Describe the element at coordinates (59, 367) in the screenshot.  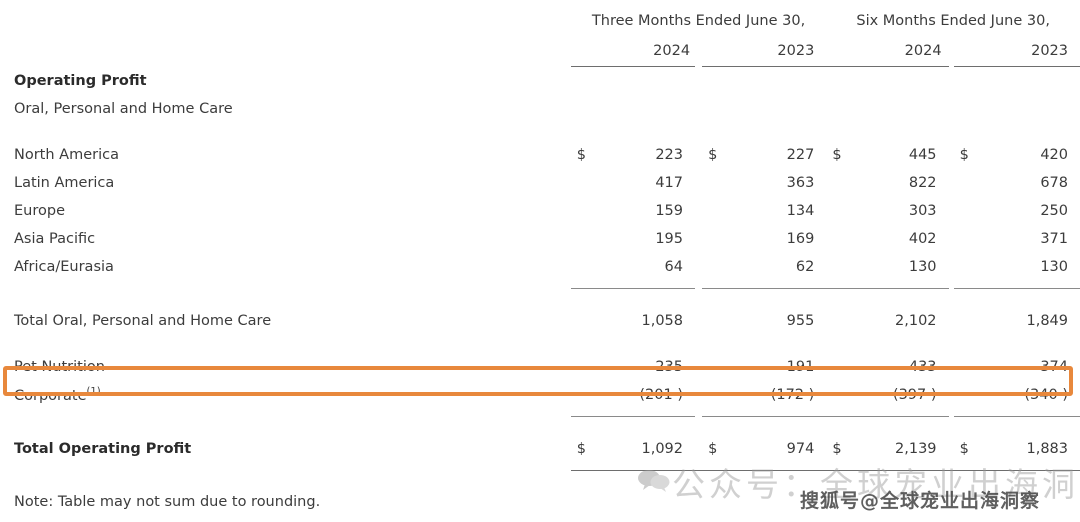
I see `row-label-pet-nutrition: Pet Nutrition` at that location.